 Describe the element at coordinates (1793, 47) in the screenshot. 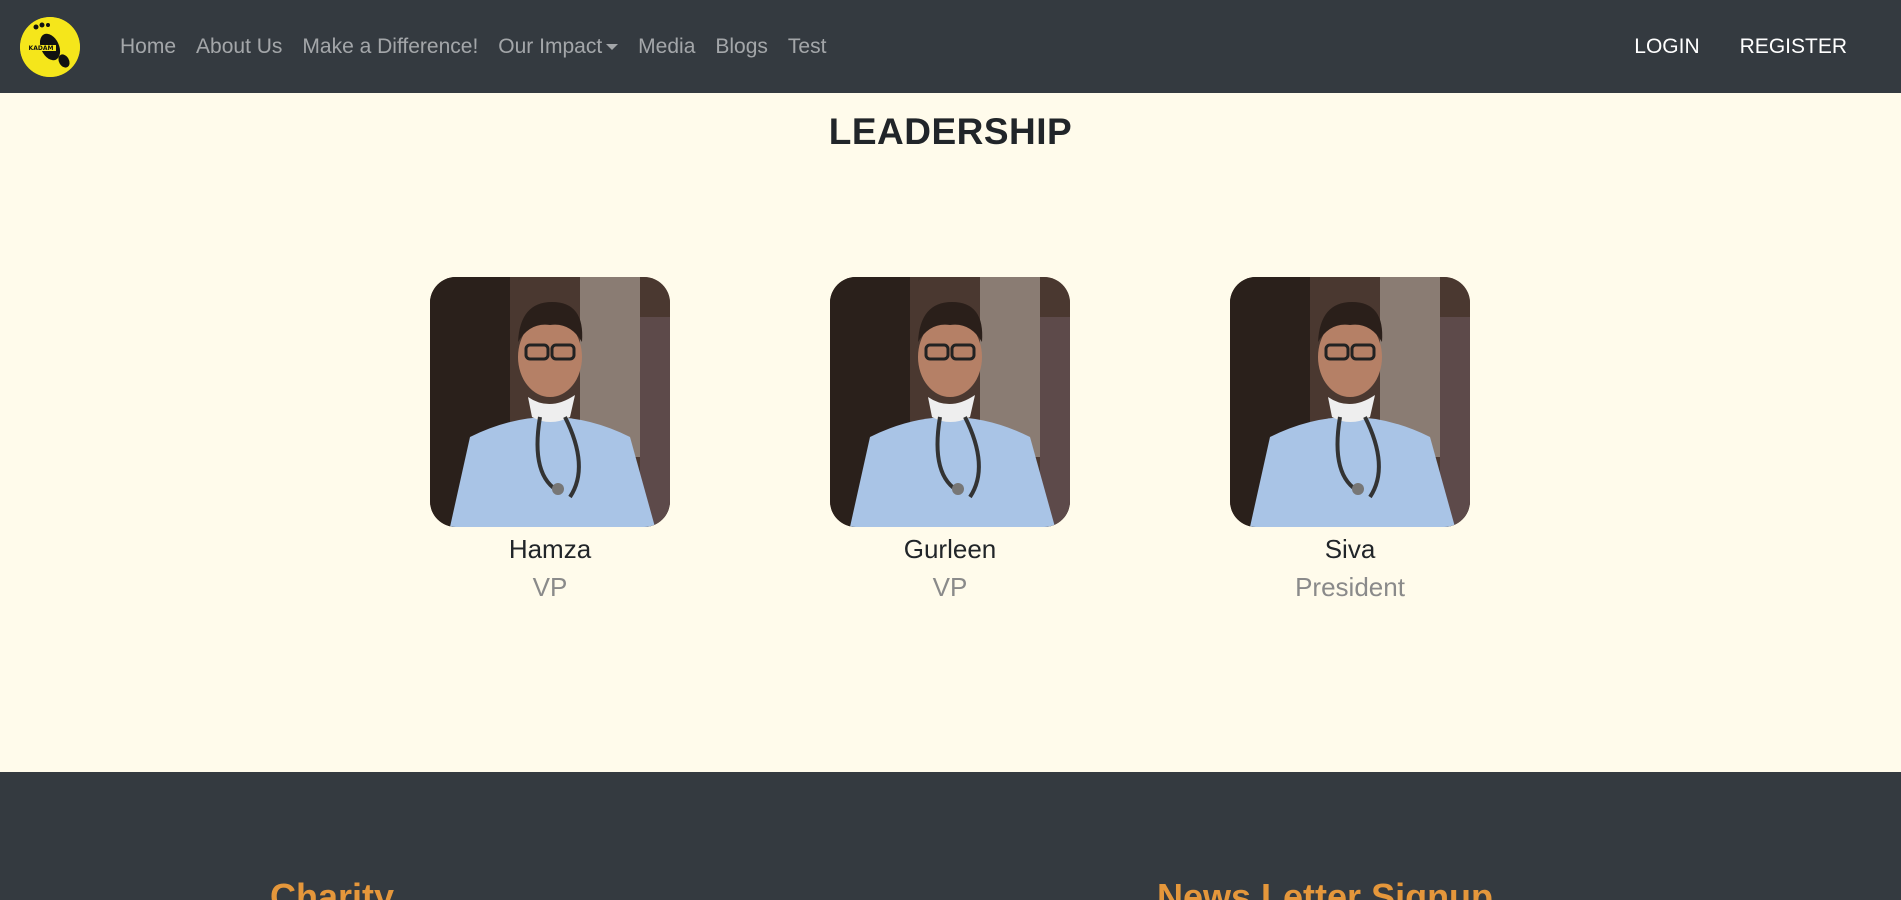

I see `register-link: REGISTER` at that location.